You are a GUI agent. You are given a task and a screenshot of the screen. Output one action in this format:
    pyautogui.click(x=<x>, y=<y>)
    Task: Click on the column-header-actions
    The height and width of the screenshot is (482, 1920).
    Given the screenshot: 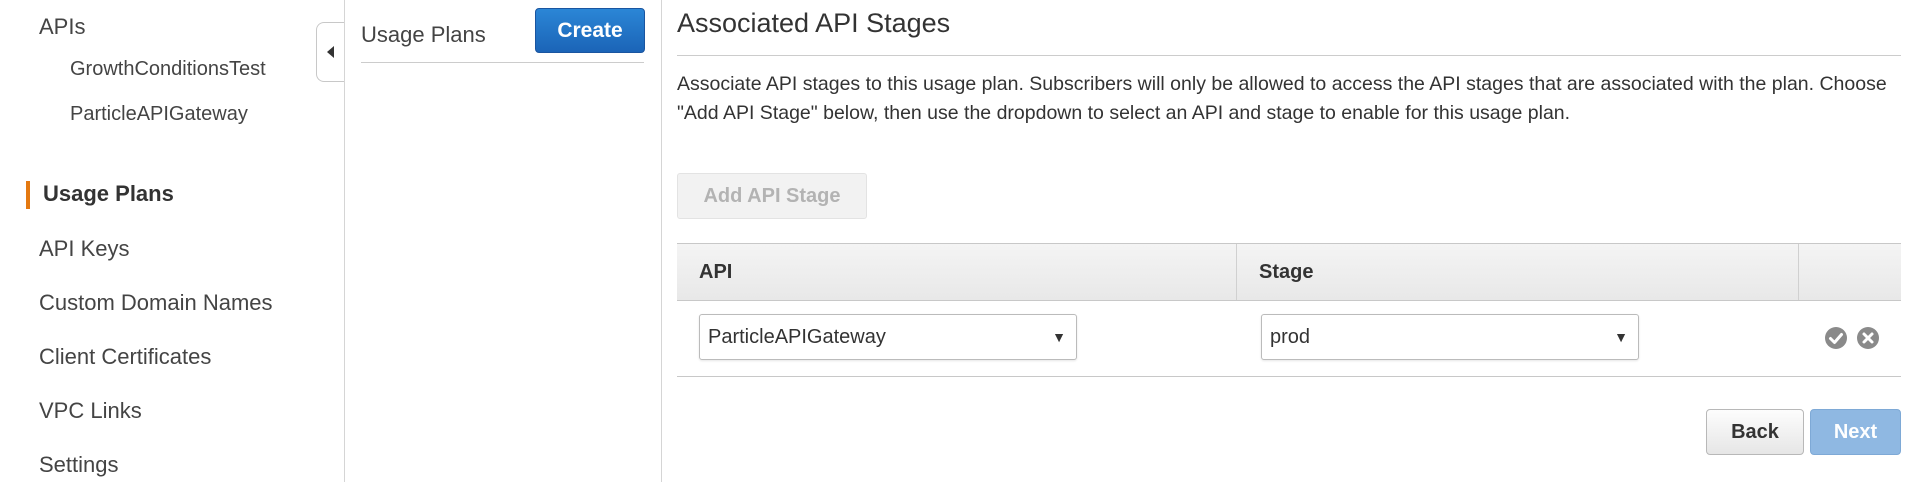 What is the action you would take?
    pyautogui.click(x=1850, y=272)
    